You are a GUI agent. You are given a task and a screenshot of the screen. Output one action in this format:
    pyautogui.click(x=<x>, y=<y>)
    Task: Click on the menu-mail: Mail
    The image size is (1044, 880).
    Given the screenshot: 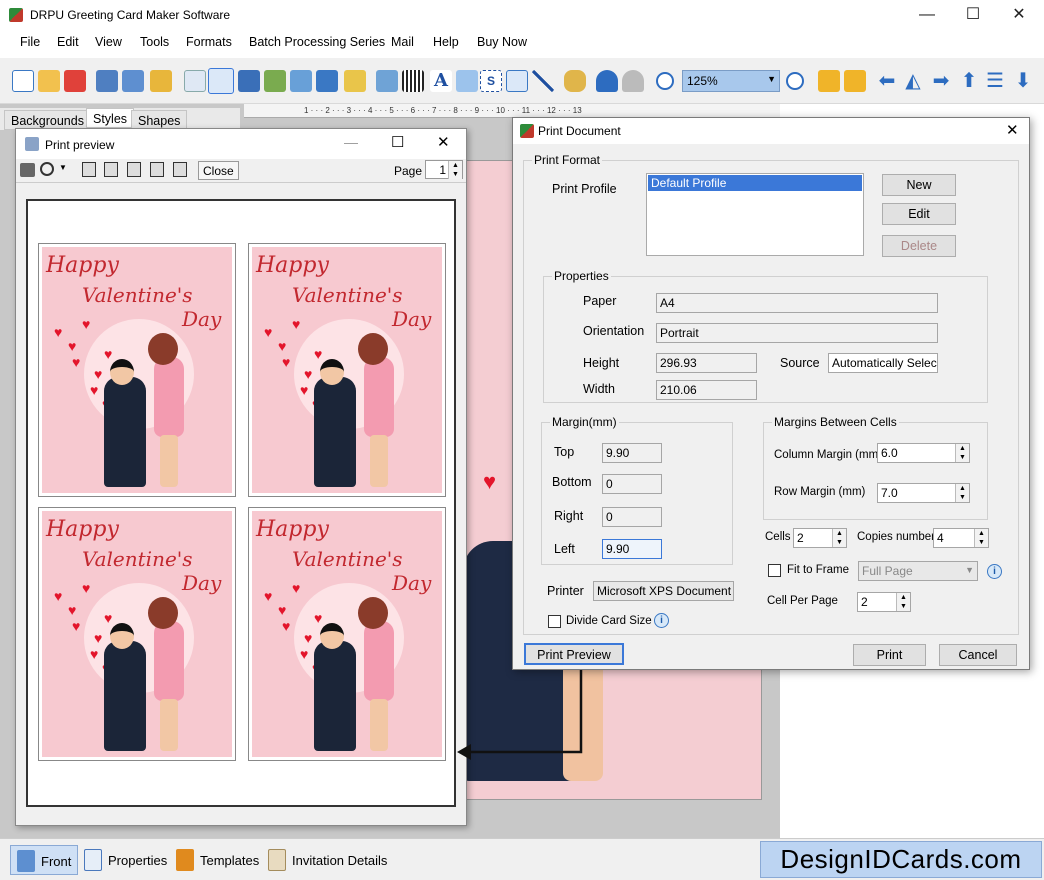 What is the action you would take?
    pyautogui.click(x=402, y=42)
    